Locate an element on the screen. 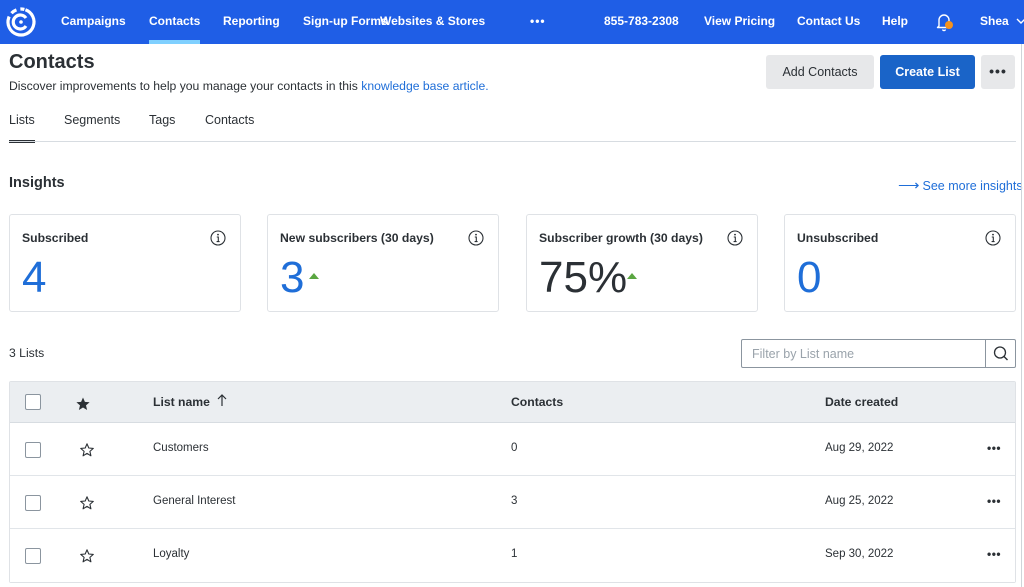  nav-campaigns: Campaigns is located at coordinates (93, 22).